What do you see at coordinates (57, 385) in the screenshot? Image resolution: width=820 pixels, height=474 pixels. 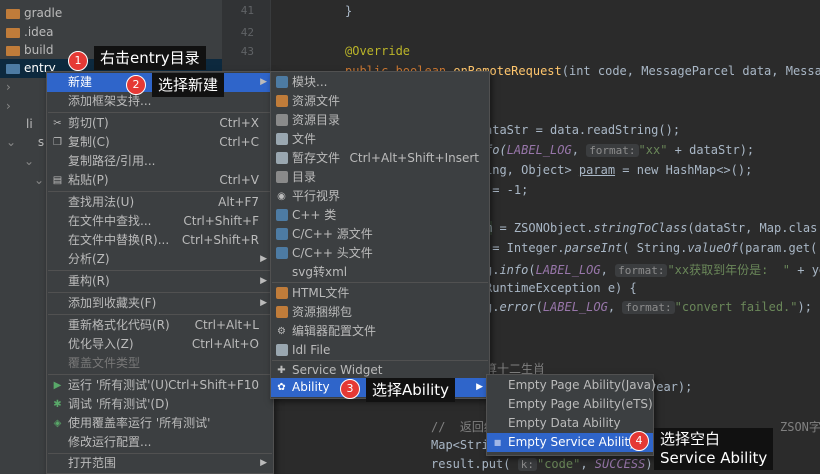 I see `run-icon: ▶` at bounding box center [57, 385].